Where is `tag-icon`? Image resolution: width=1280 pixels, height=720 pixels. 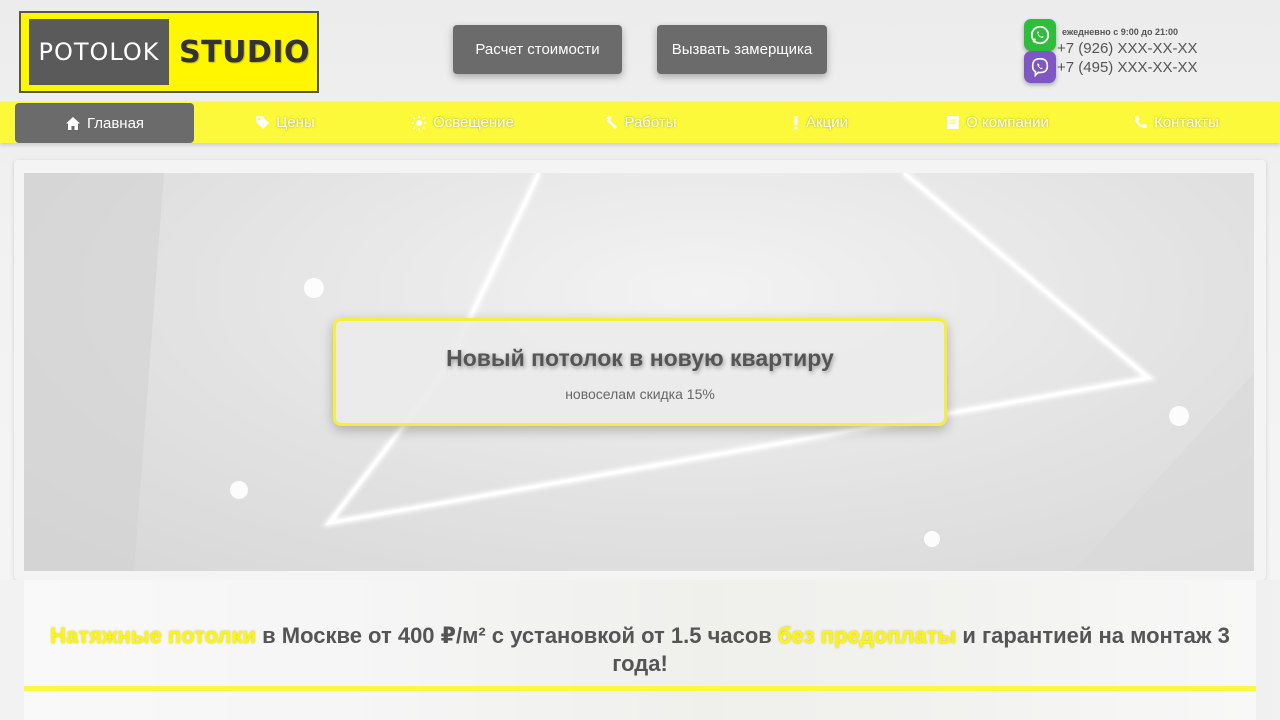 tag-icon is located at coordinates (263, 122).